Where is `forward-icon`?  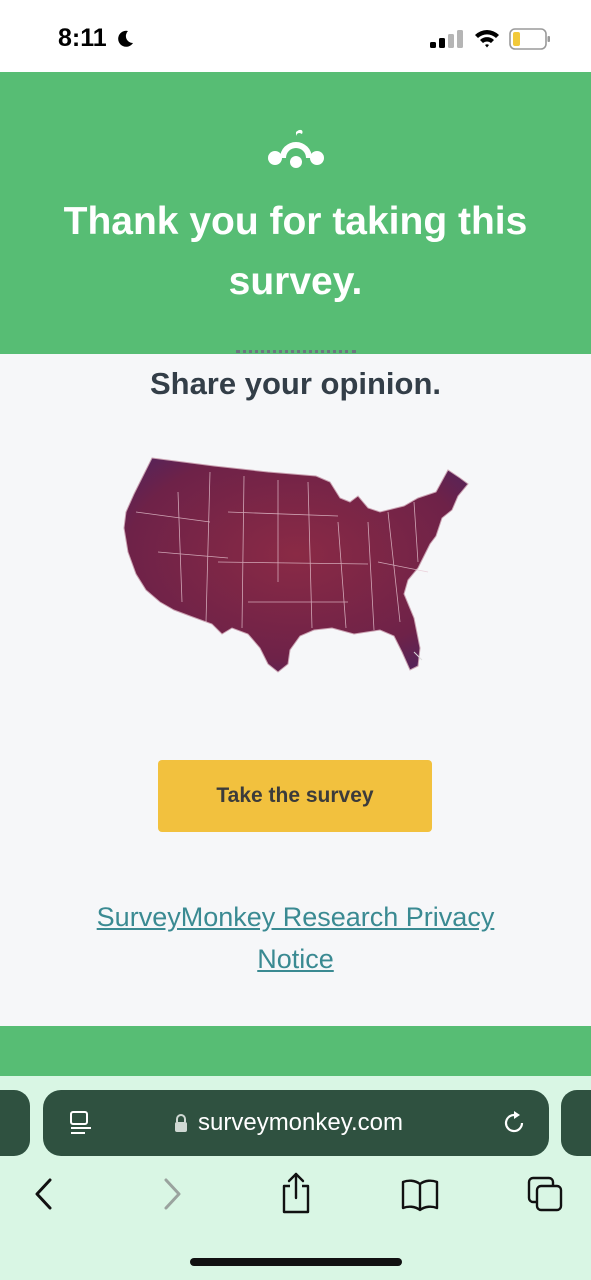 forward-icon is located at coordinates (172, 1194).